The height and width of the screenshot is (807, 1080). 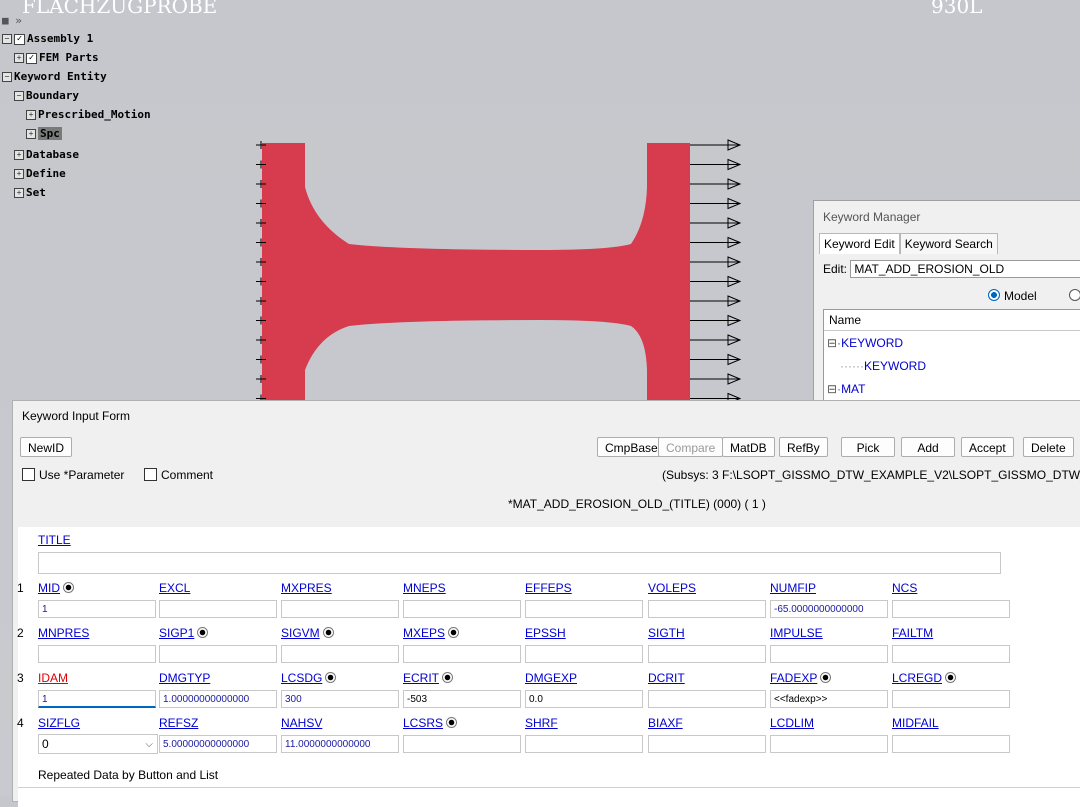 I want to click on field-input-excl, so click(x=218, y=609).